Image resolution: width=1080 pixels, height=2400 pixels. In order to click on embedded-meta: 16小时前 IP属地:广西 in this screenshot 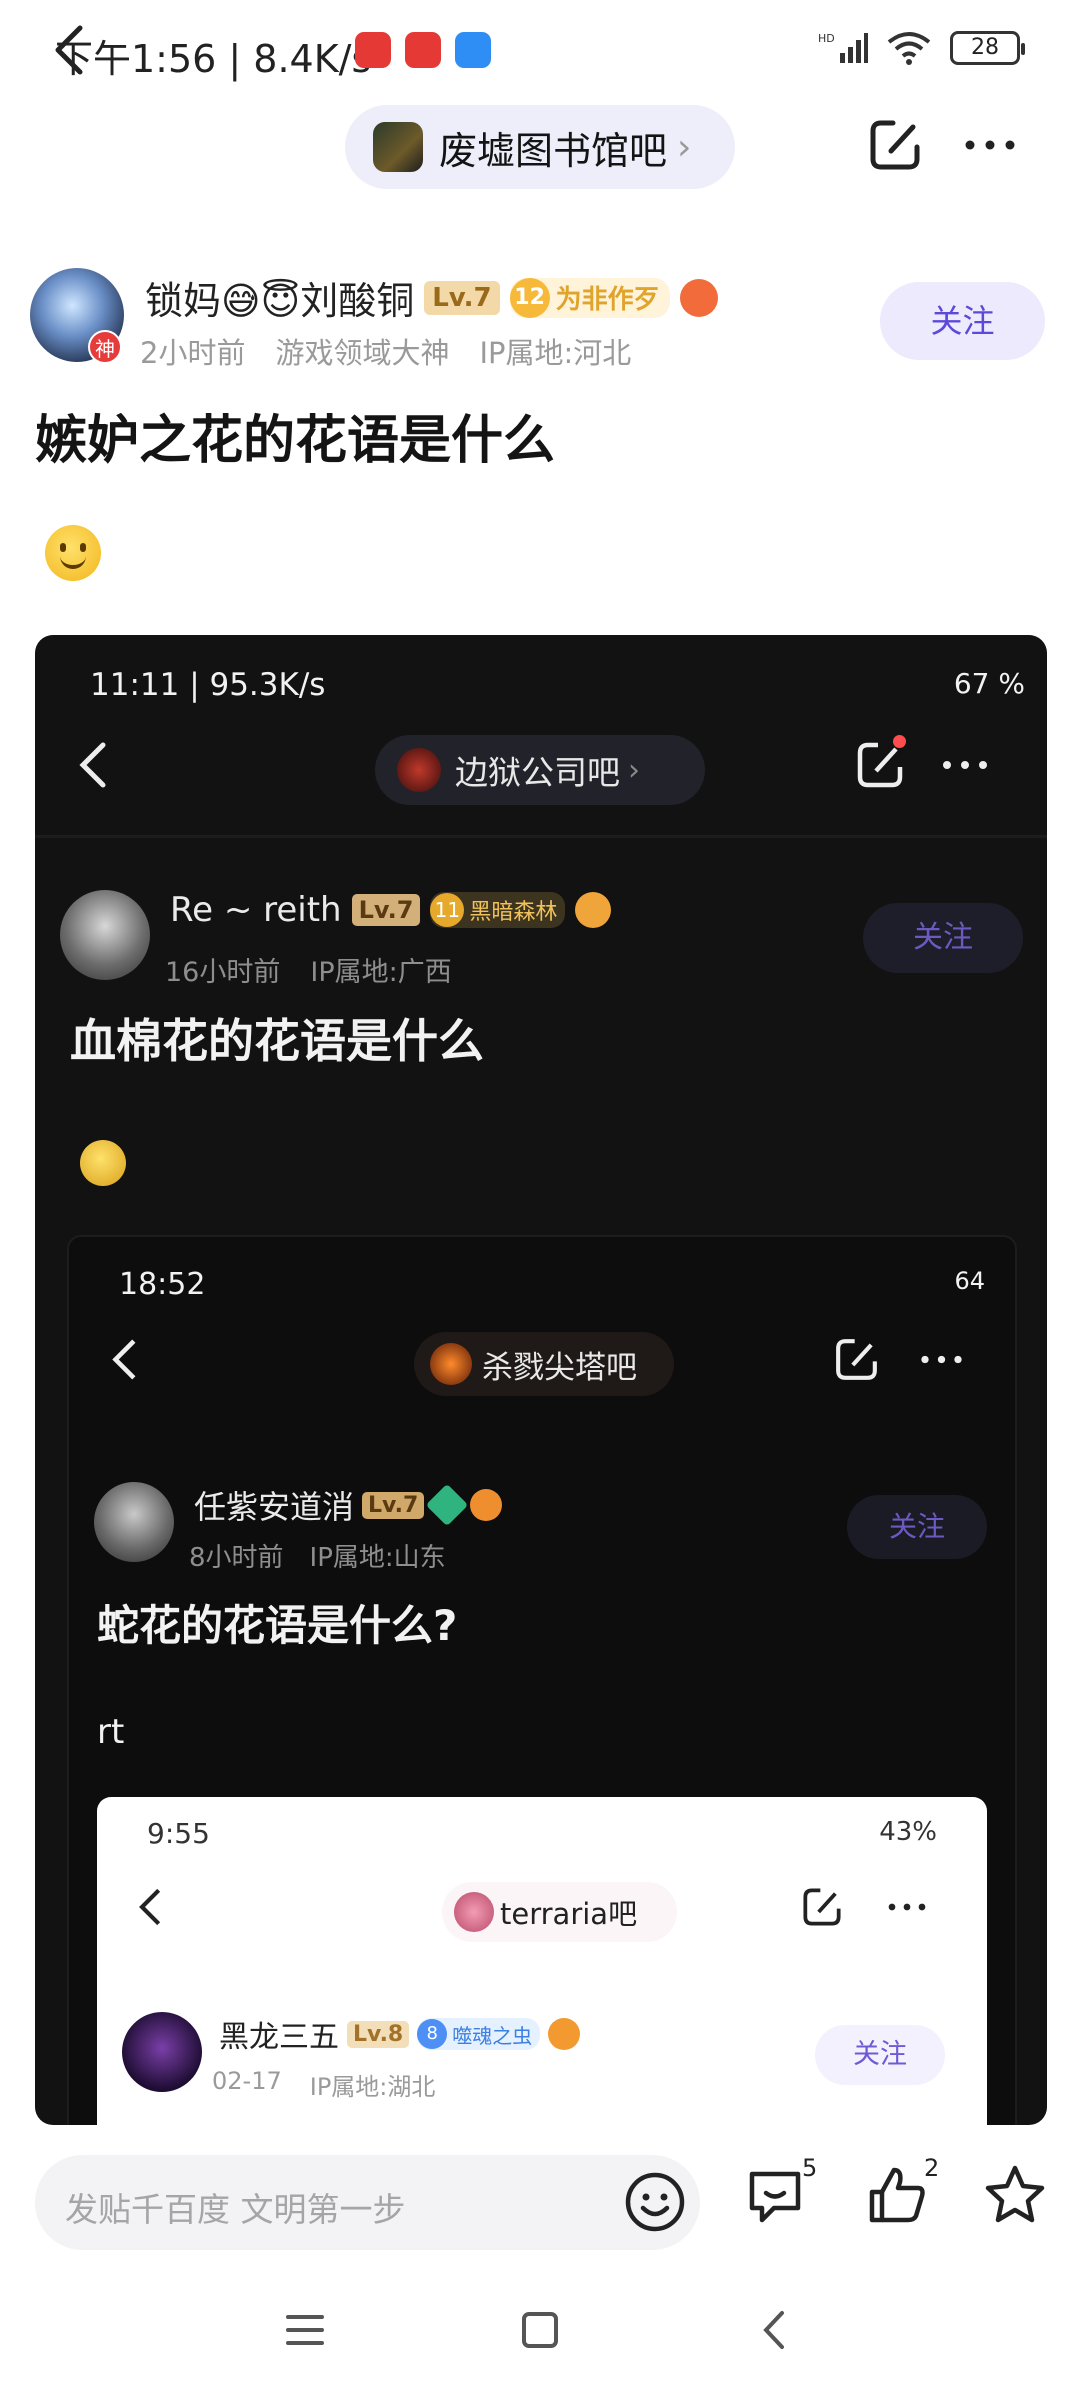, I will do `click(308, 969)`.